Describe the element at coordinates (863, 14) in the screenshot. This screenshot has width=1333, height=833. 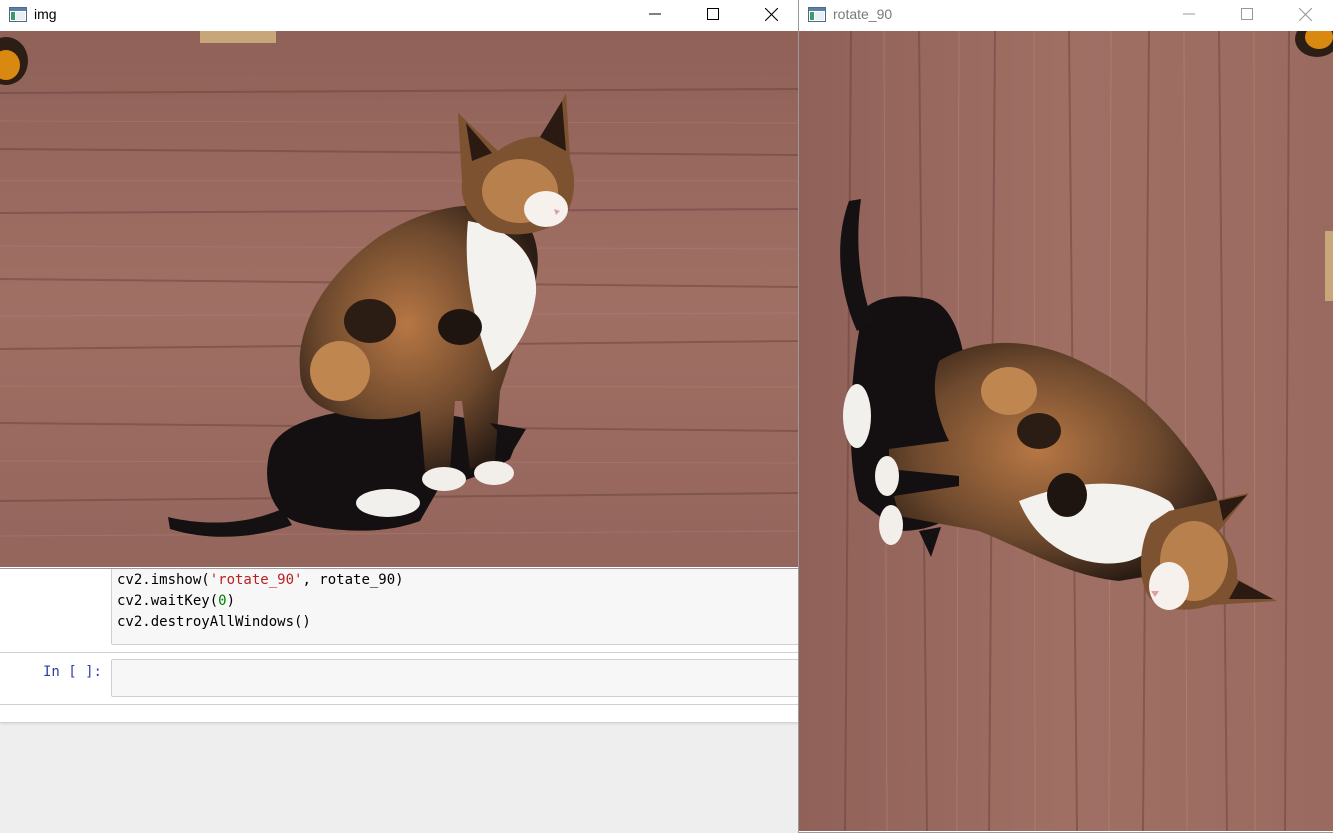
I see `window-title: rotate_90` at that location.